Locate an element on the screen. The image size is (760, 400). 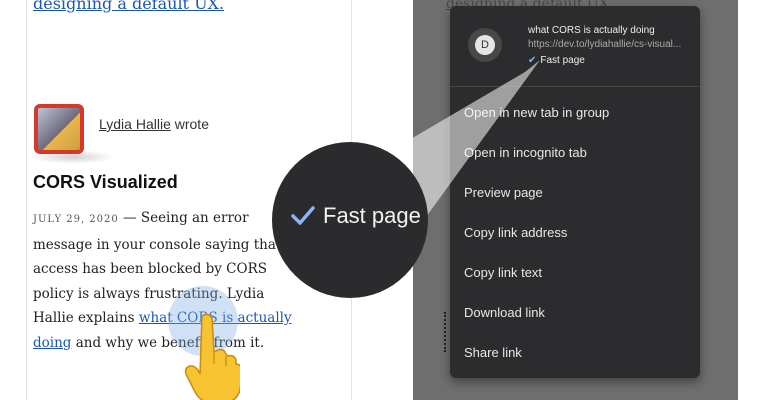
callout-label: Fast page is located at coordinates (372, 215).